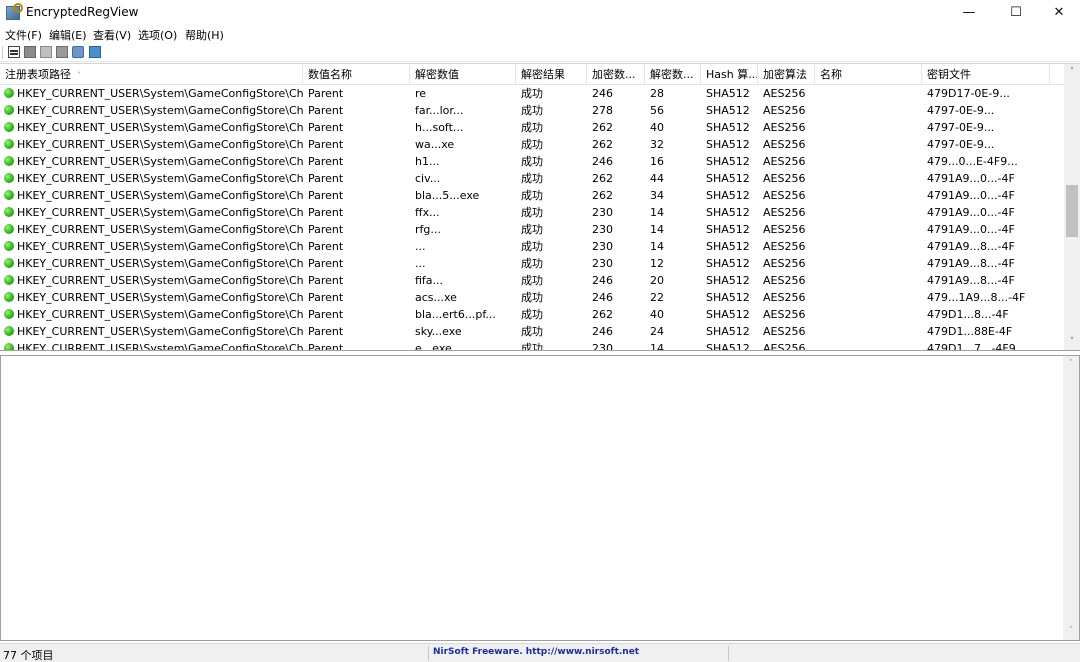  I want to click on save-icon, so click(30, 52).